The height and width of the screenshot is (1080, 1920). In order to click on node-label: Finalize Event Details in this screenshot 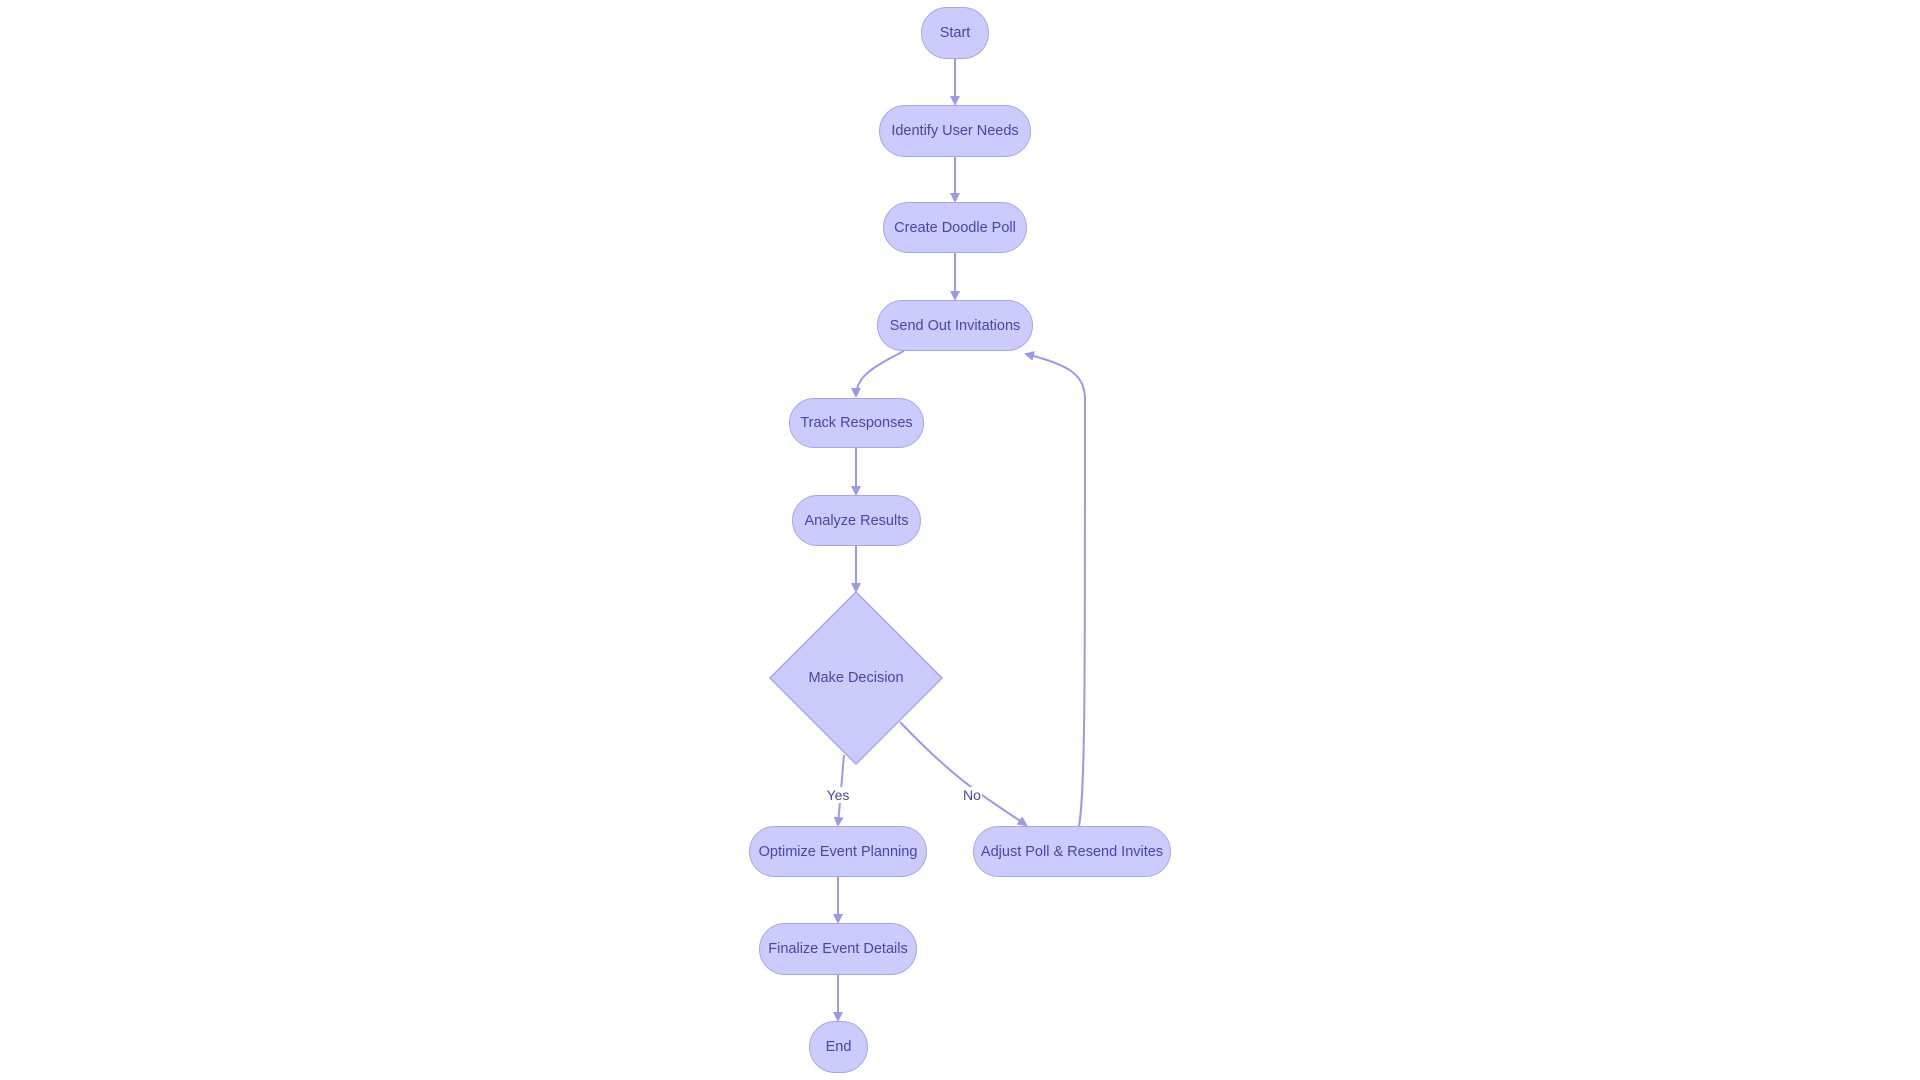, I will do `click(838, 949)`.